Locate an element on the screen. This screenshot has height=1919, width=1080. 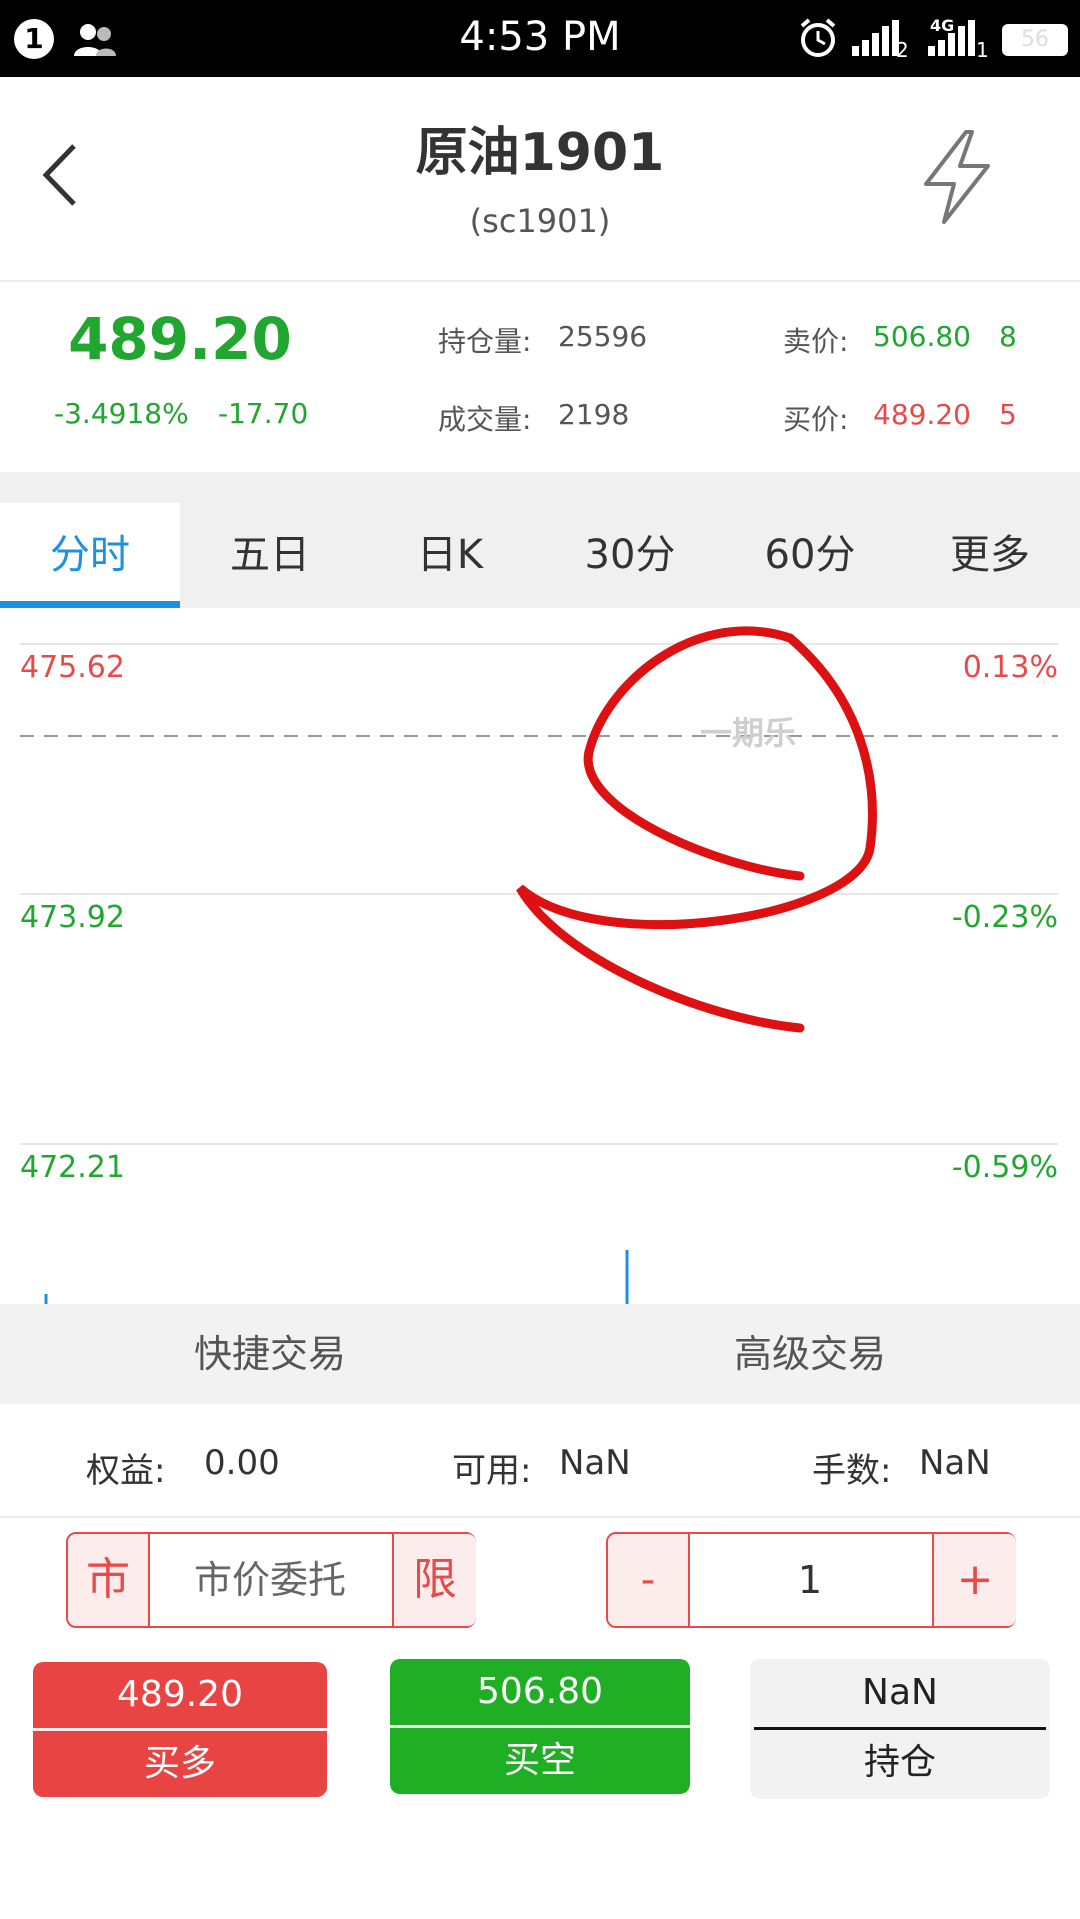
divider is located at coordinates (540, 1517).